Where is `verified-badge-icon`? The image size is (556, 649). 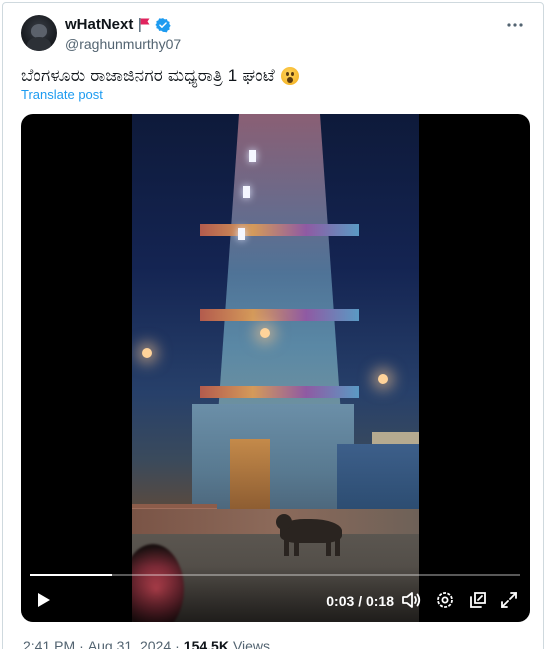 verified-badge-icon is located at coordinates (163, 24).